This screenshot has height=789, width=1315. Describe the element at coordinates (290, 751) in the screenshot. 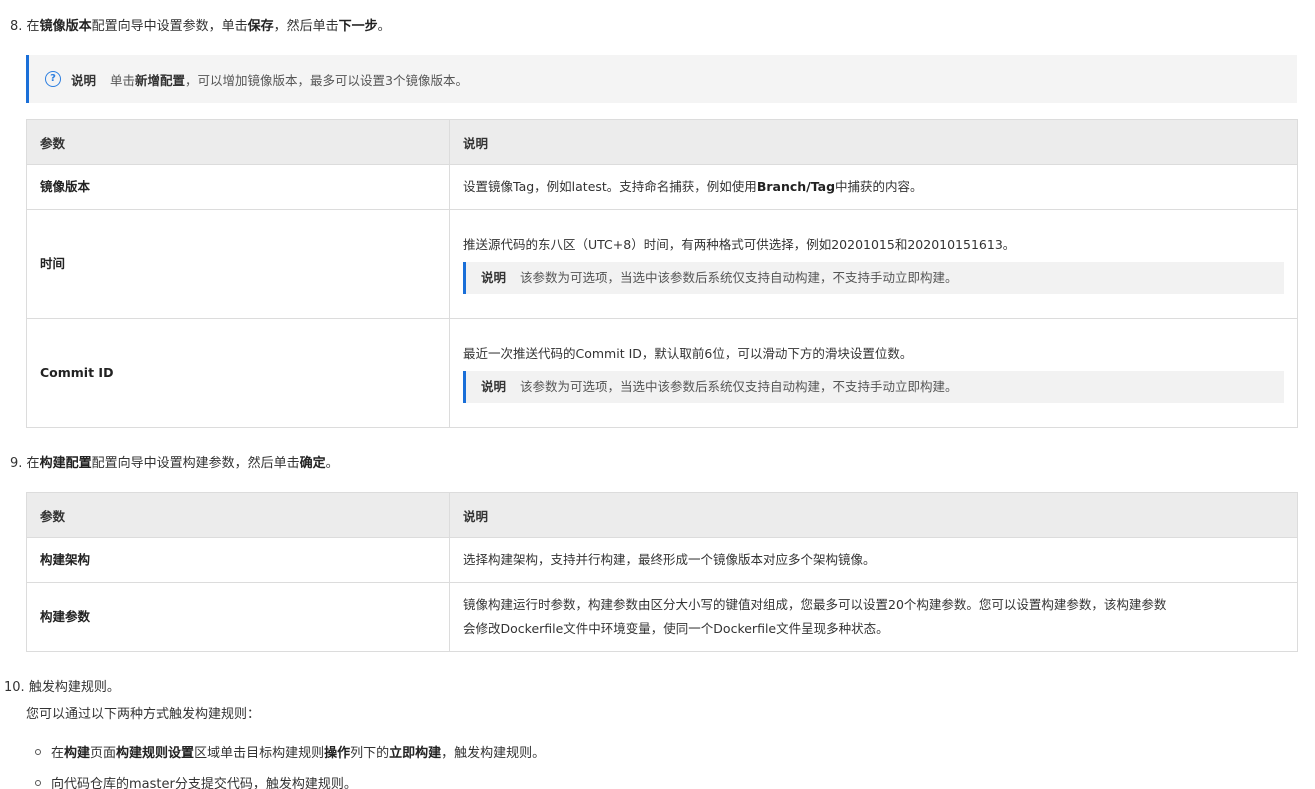

I see `list-item: 在构建页面构建规则设置区域单击目标构建规则操作列下的立即构建，触发构建规则。` at that location.